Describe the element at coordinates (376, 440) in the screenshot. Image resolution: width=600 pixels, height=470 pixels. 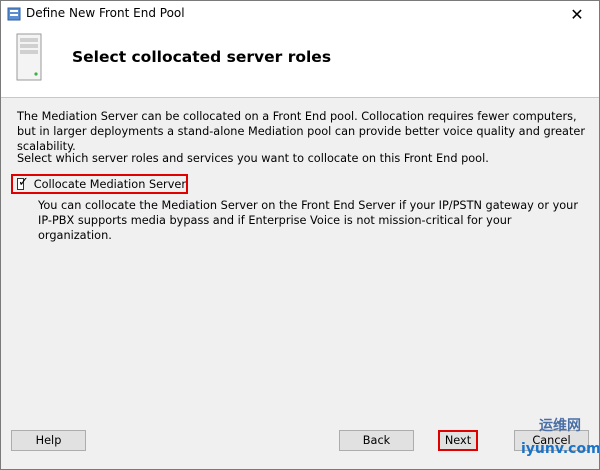
I see `back-button: Back` at that location.